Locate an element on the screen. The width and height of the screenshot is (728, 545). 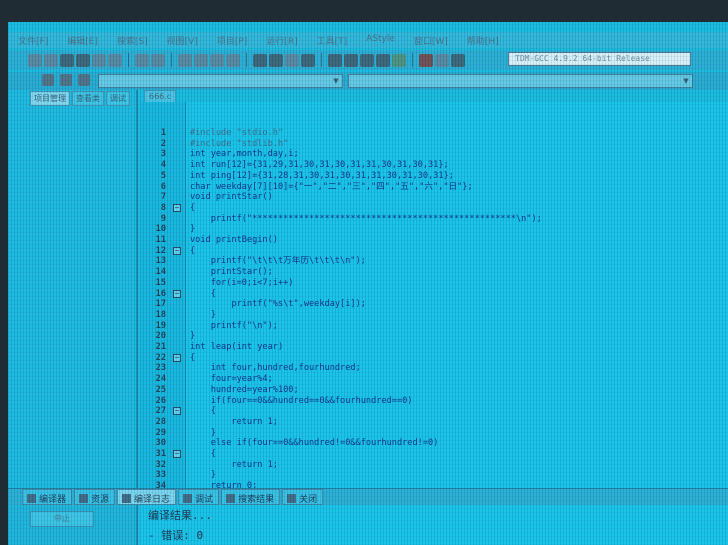
menu-search: 搜索[S] is located at coordinates (132, 40).